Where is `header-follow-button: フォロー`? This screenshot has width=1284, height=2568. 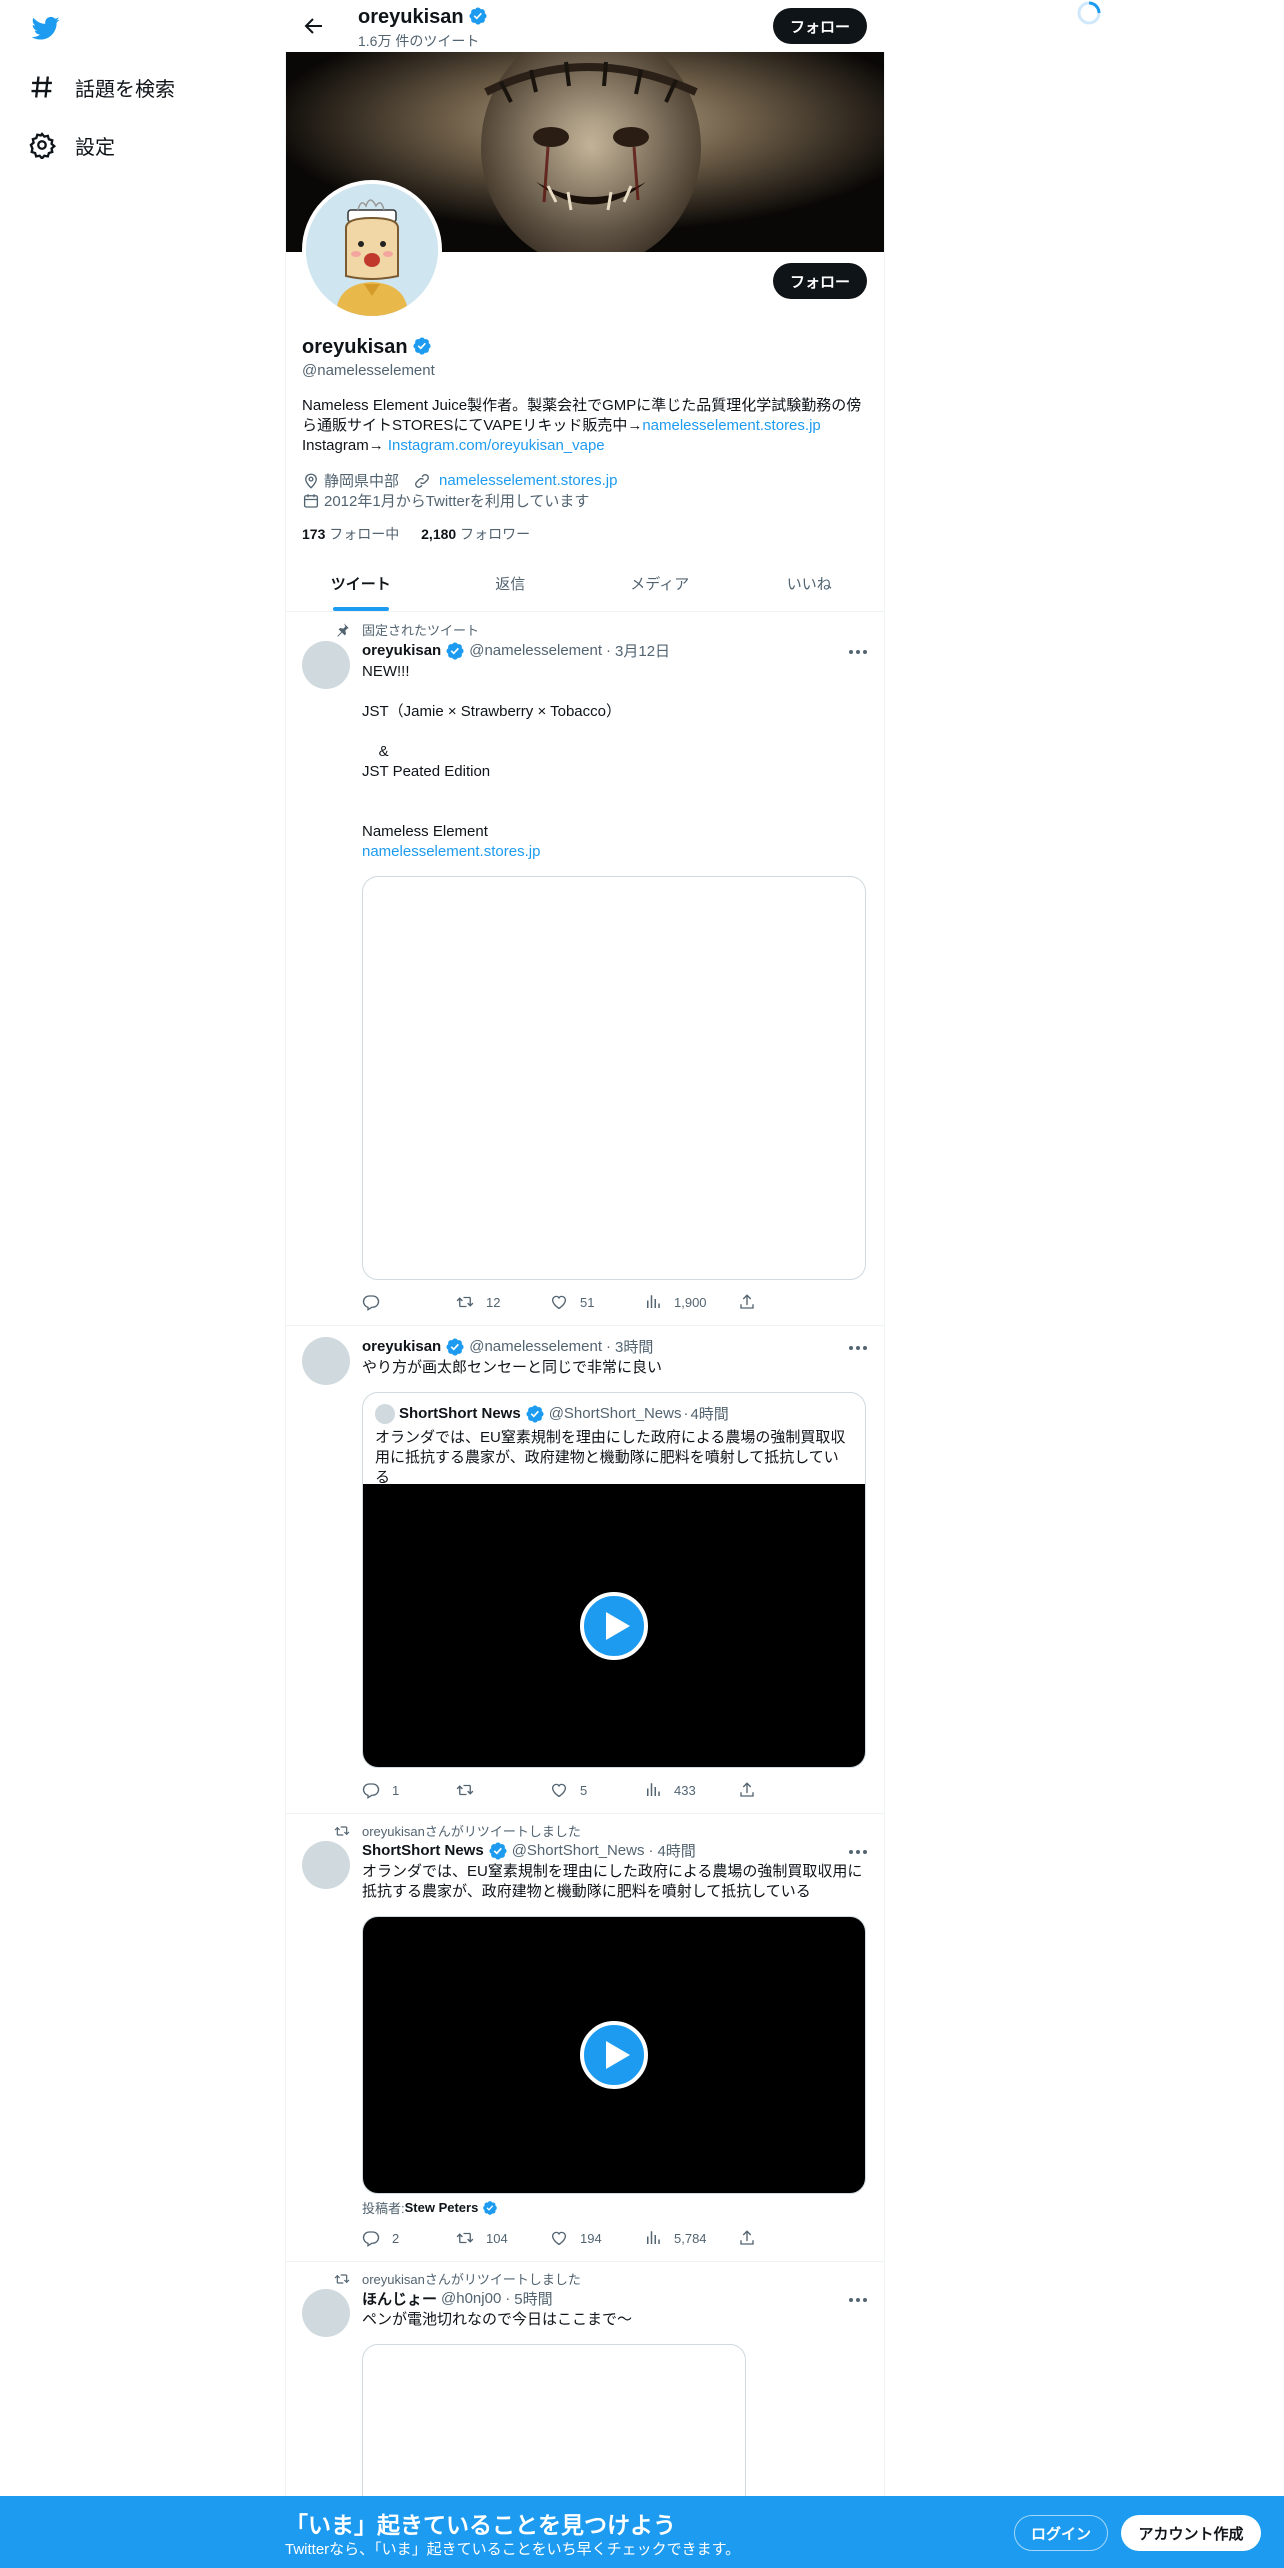
header-follow-button: フォロー is located at coordinates (820, 26).